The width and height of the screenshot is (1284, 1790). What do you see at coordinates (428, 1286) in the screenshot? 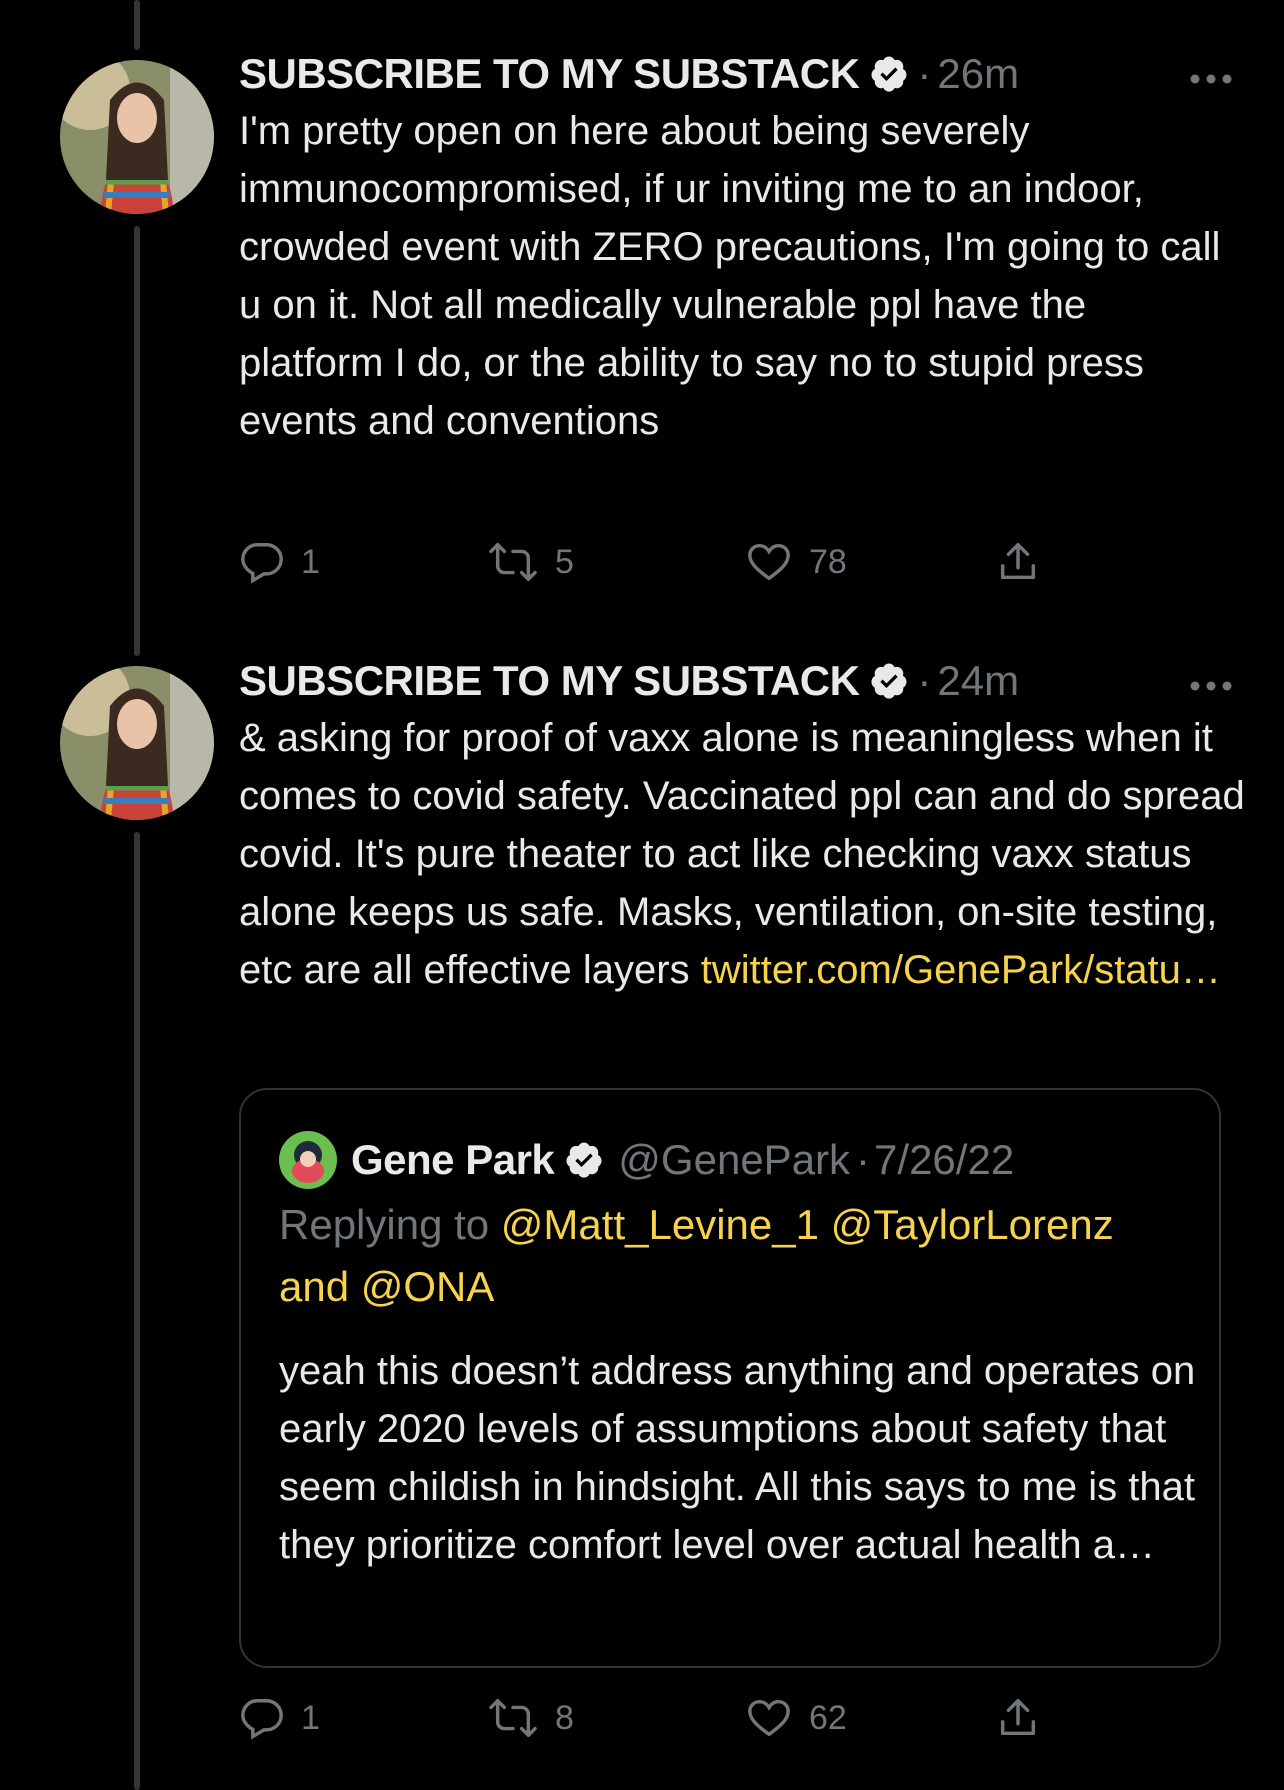
I see `mention-link: @ONA` at bounding box center [428, 1286].